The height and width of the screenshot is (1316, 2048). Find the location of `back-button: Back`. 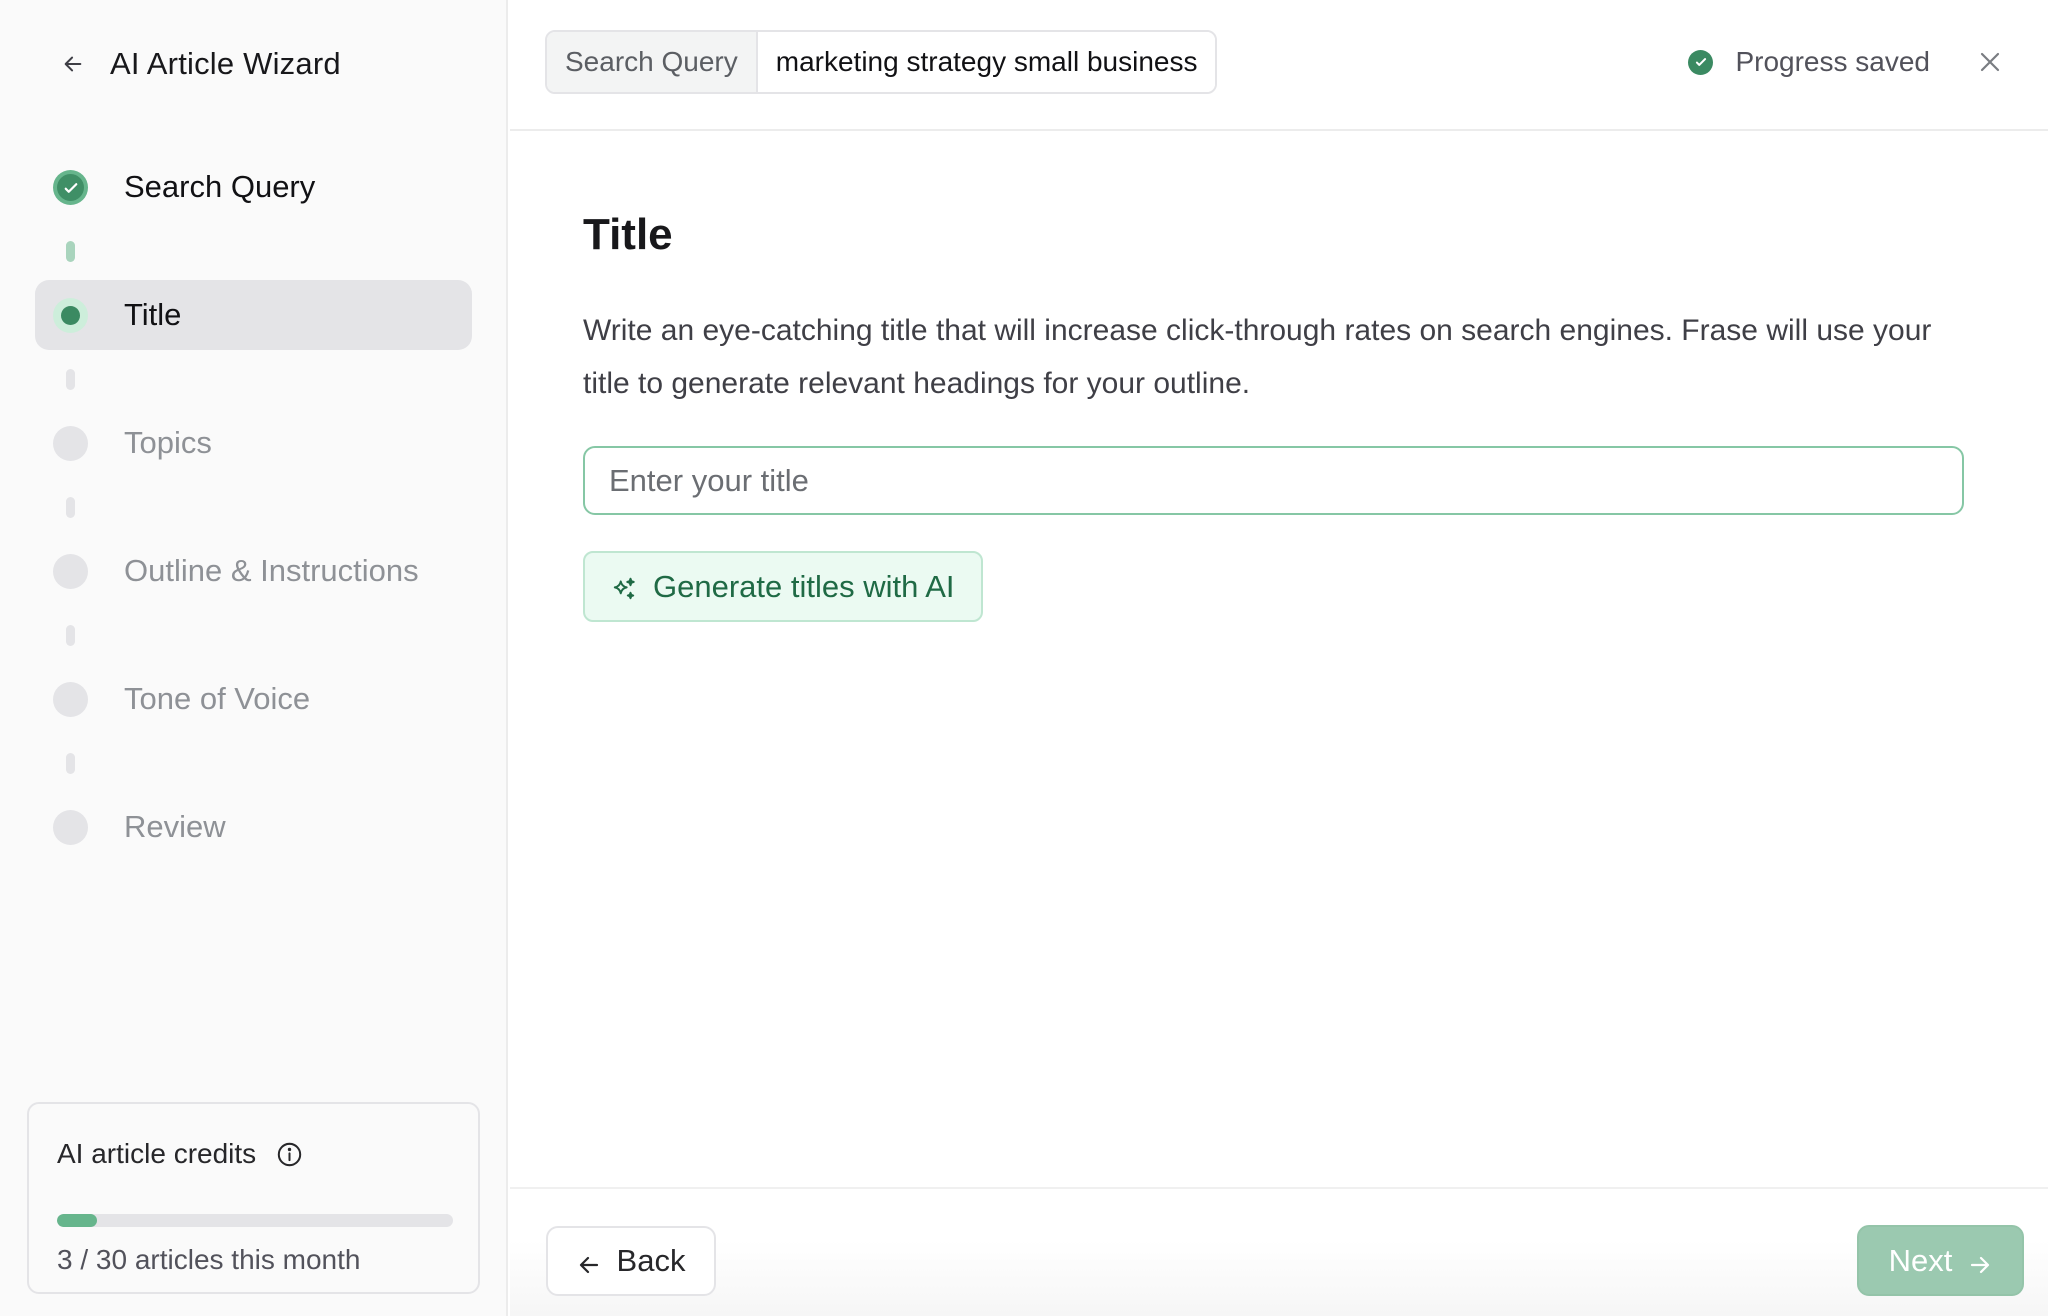

back-button: Back is located at coordinates (631, 1261).